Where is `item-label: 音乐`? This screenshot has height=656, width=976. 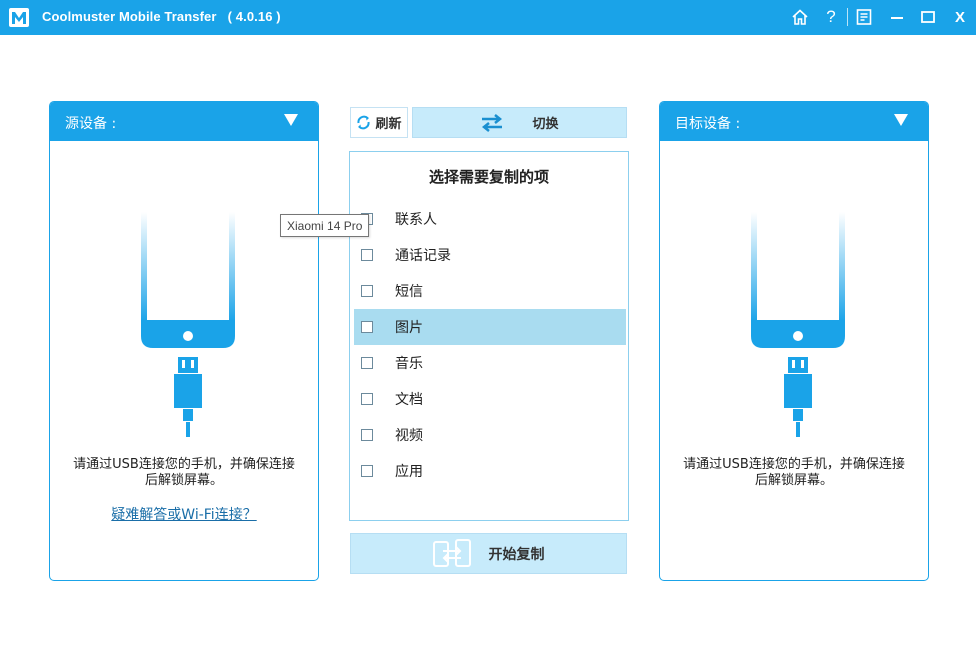 item-label: 音乐 is located at coordinates (409, 364).